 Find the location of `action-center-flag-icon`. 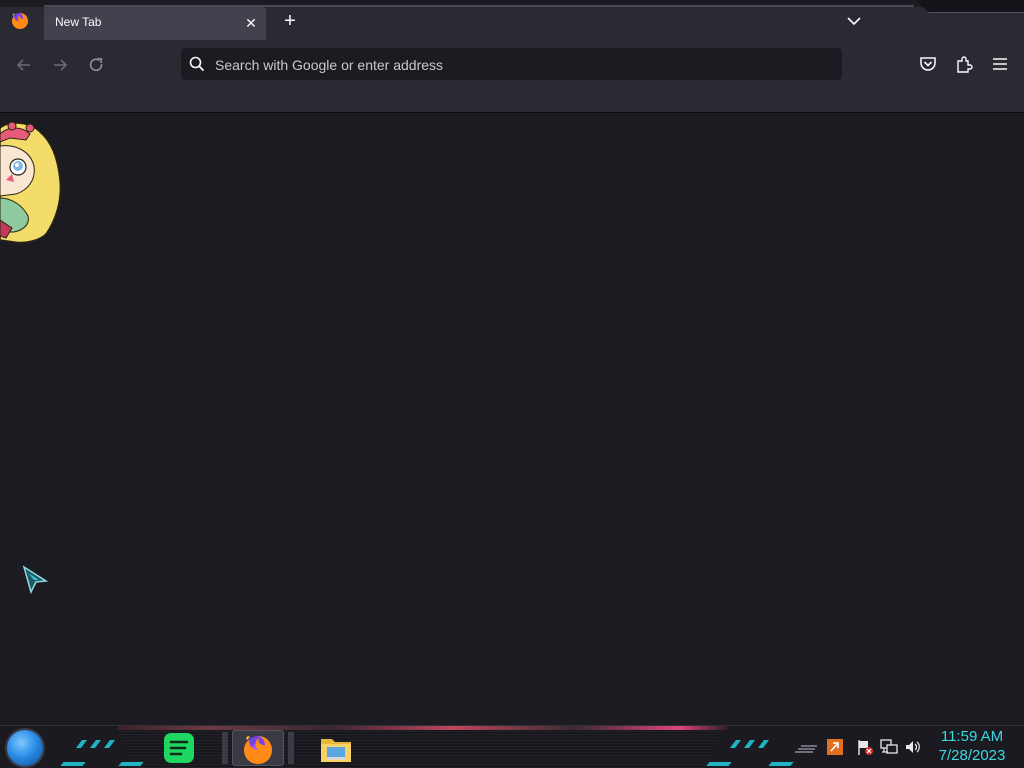

action-center-flag-icon is located at coordinates (865, 747).